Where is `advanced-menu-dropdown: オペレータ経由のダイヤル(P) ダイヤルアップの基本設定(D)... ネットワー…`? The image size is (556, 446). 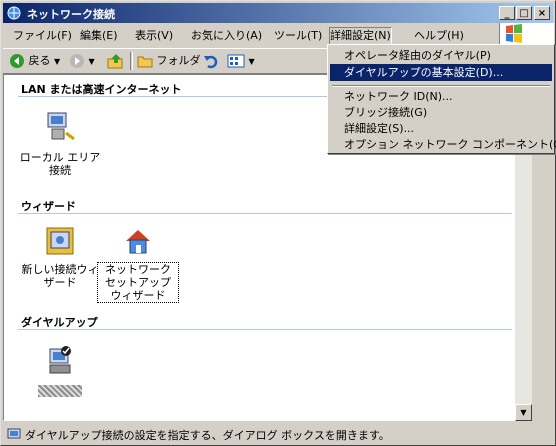
advanced-menu-dropdown: オペレータ経由のダイヤル(P) ダイヤルアップの基本設定(D)... ネットワー… is located at coordinates (441, 99).